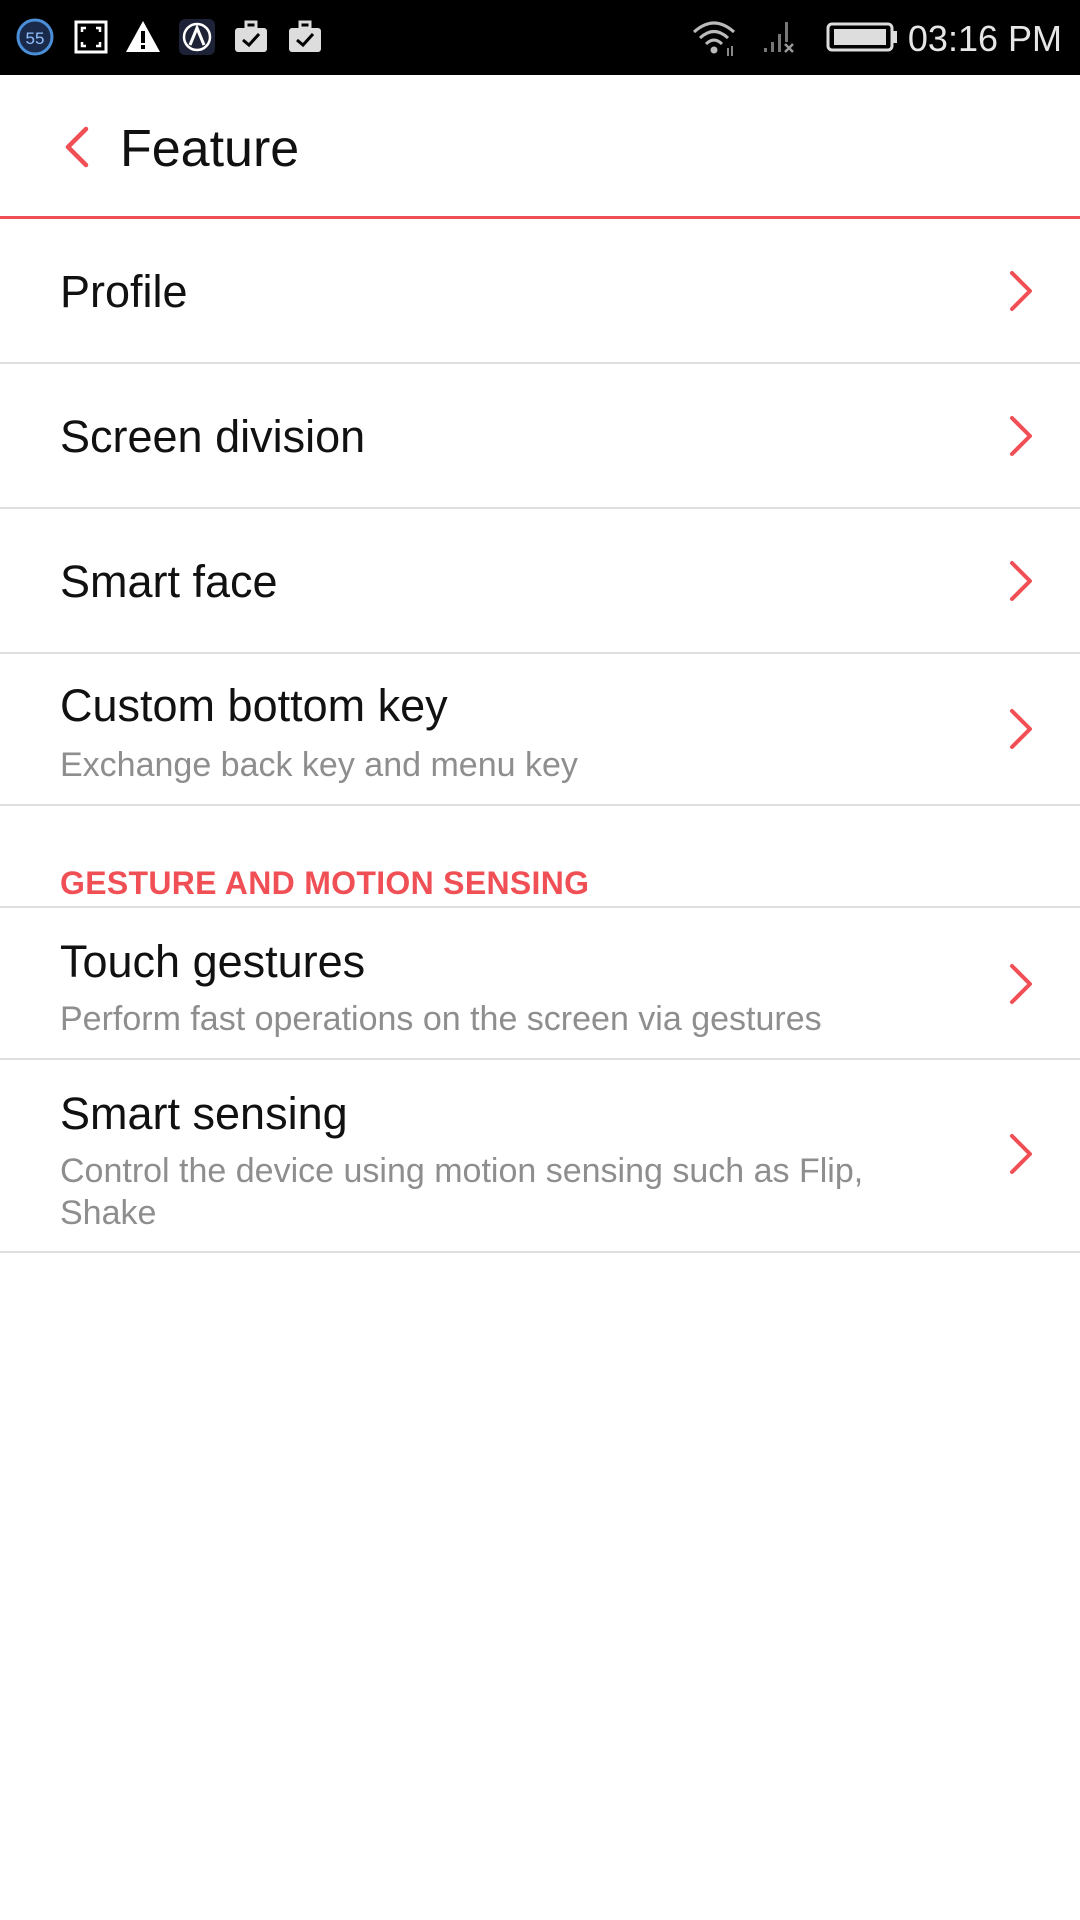  I want to click on wifi-icon, so click(714, 38).